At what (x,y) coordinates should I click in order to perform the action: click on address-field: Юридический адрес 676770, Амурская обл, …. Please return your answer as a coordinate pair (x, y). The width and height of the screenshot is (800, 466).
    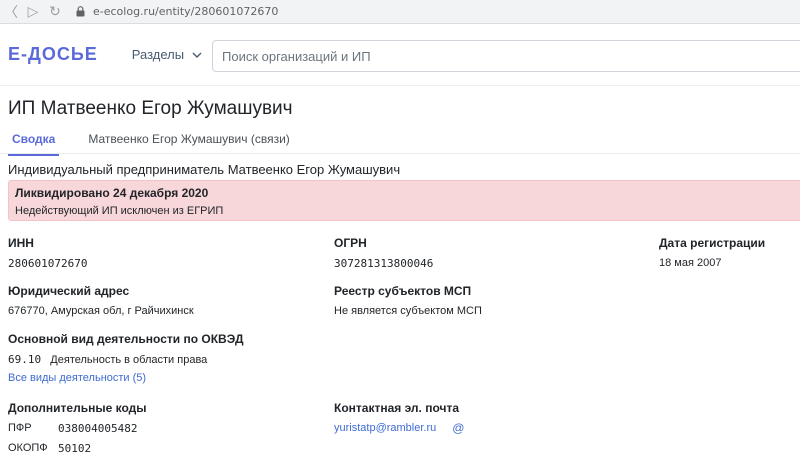
    Looking at the image, I should click on (101, 300).